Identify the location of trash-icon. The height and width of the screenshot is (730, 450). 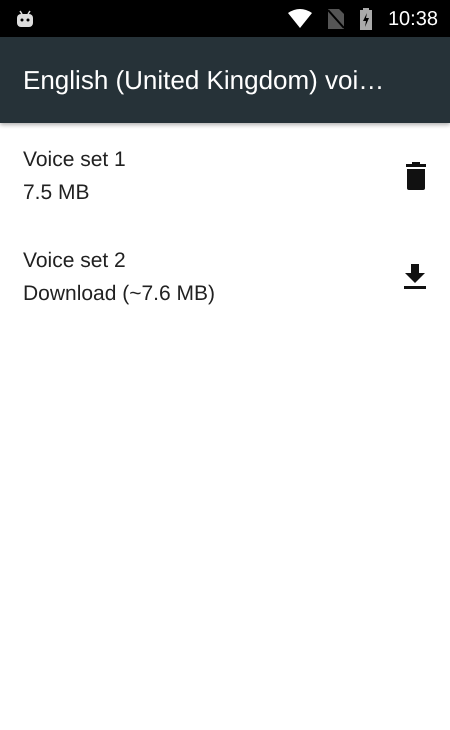
(416, 176).